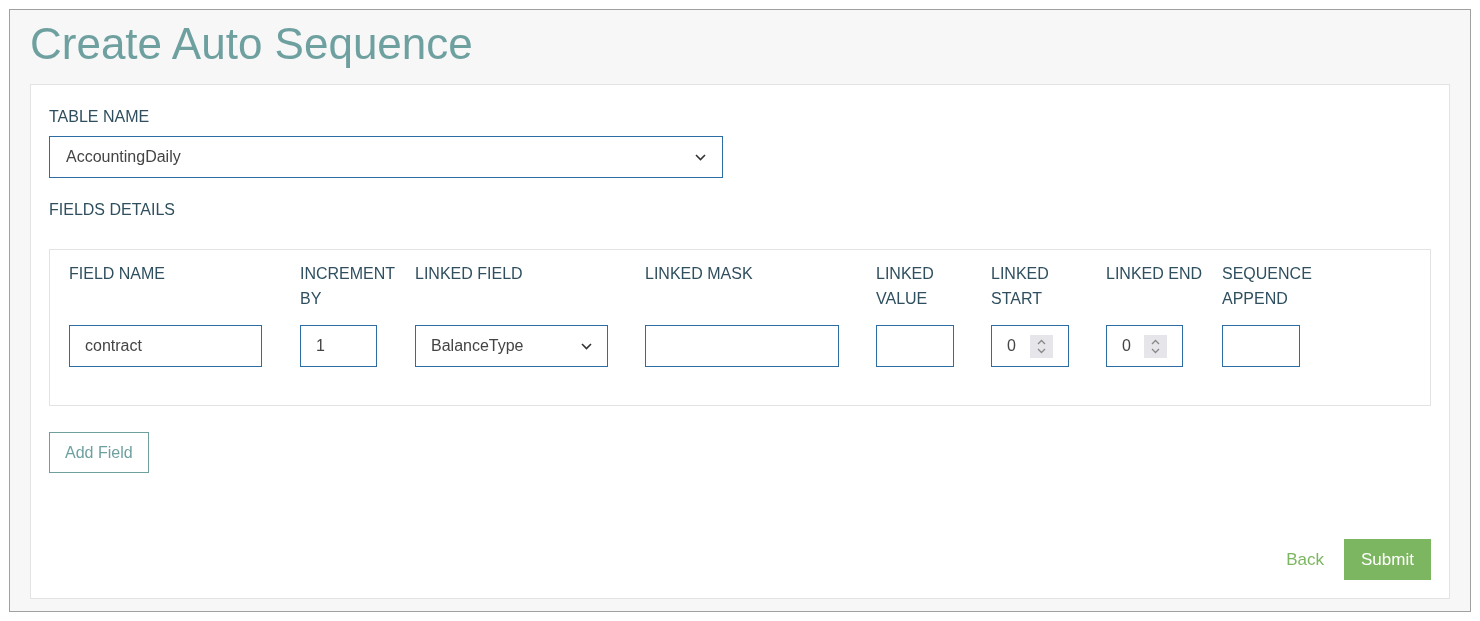  What do you see at coordinates (112, 210) in the screenshot?
I see `section-label: FIELDS DETAILS` at bounding box center [112, 210].